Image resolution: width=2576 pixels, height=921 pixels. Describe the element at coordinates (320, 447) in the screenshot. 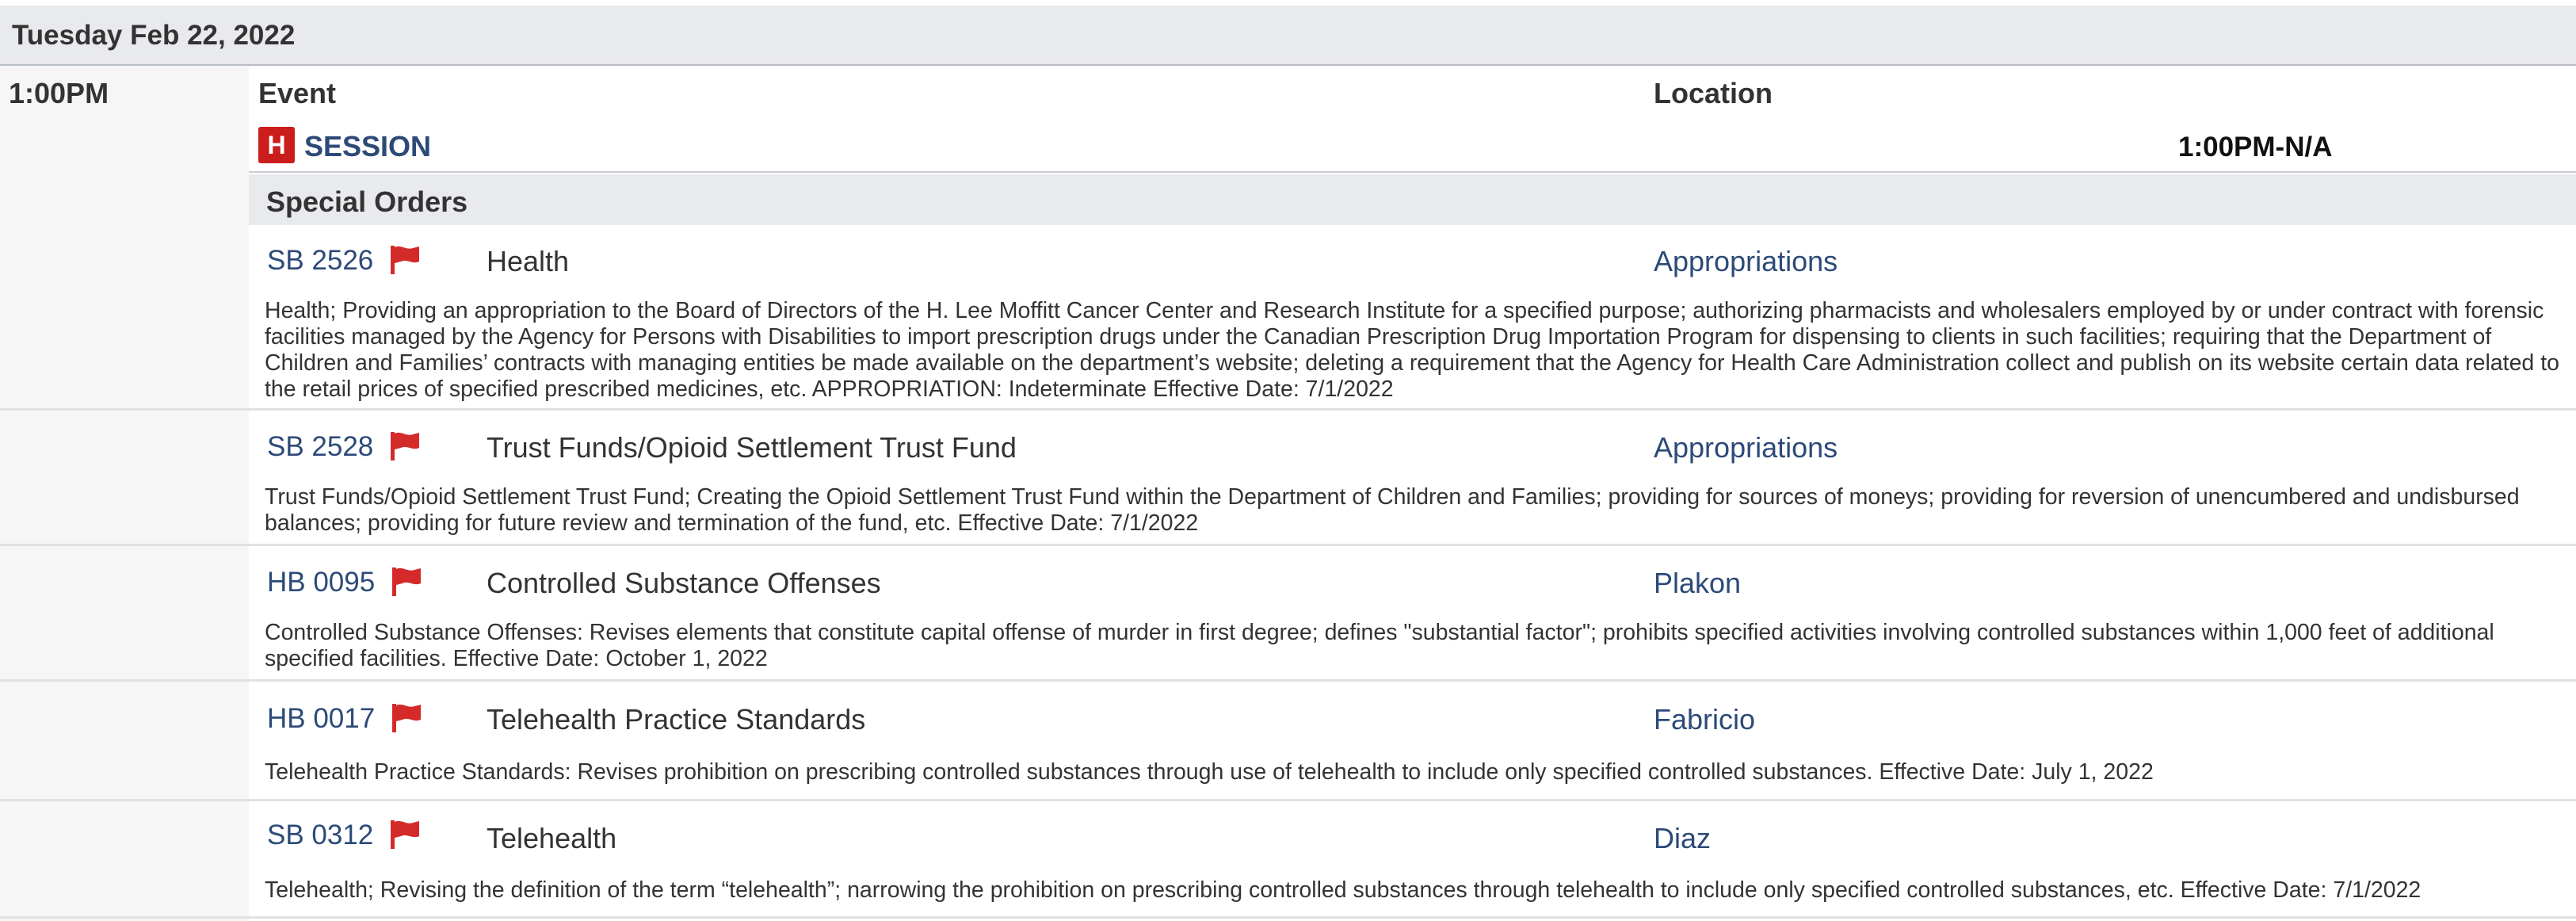

I see `bill-number-link: SB 2528` at that location.